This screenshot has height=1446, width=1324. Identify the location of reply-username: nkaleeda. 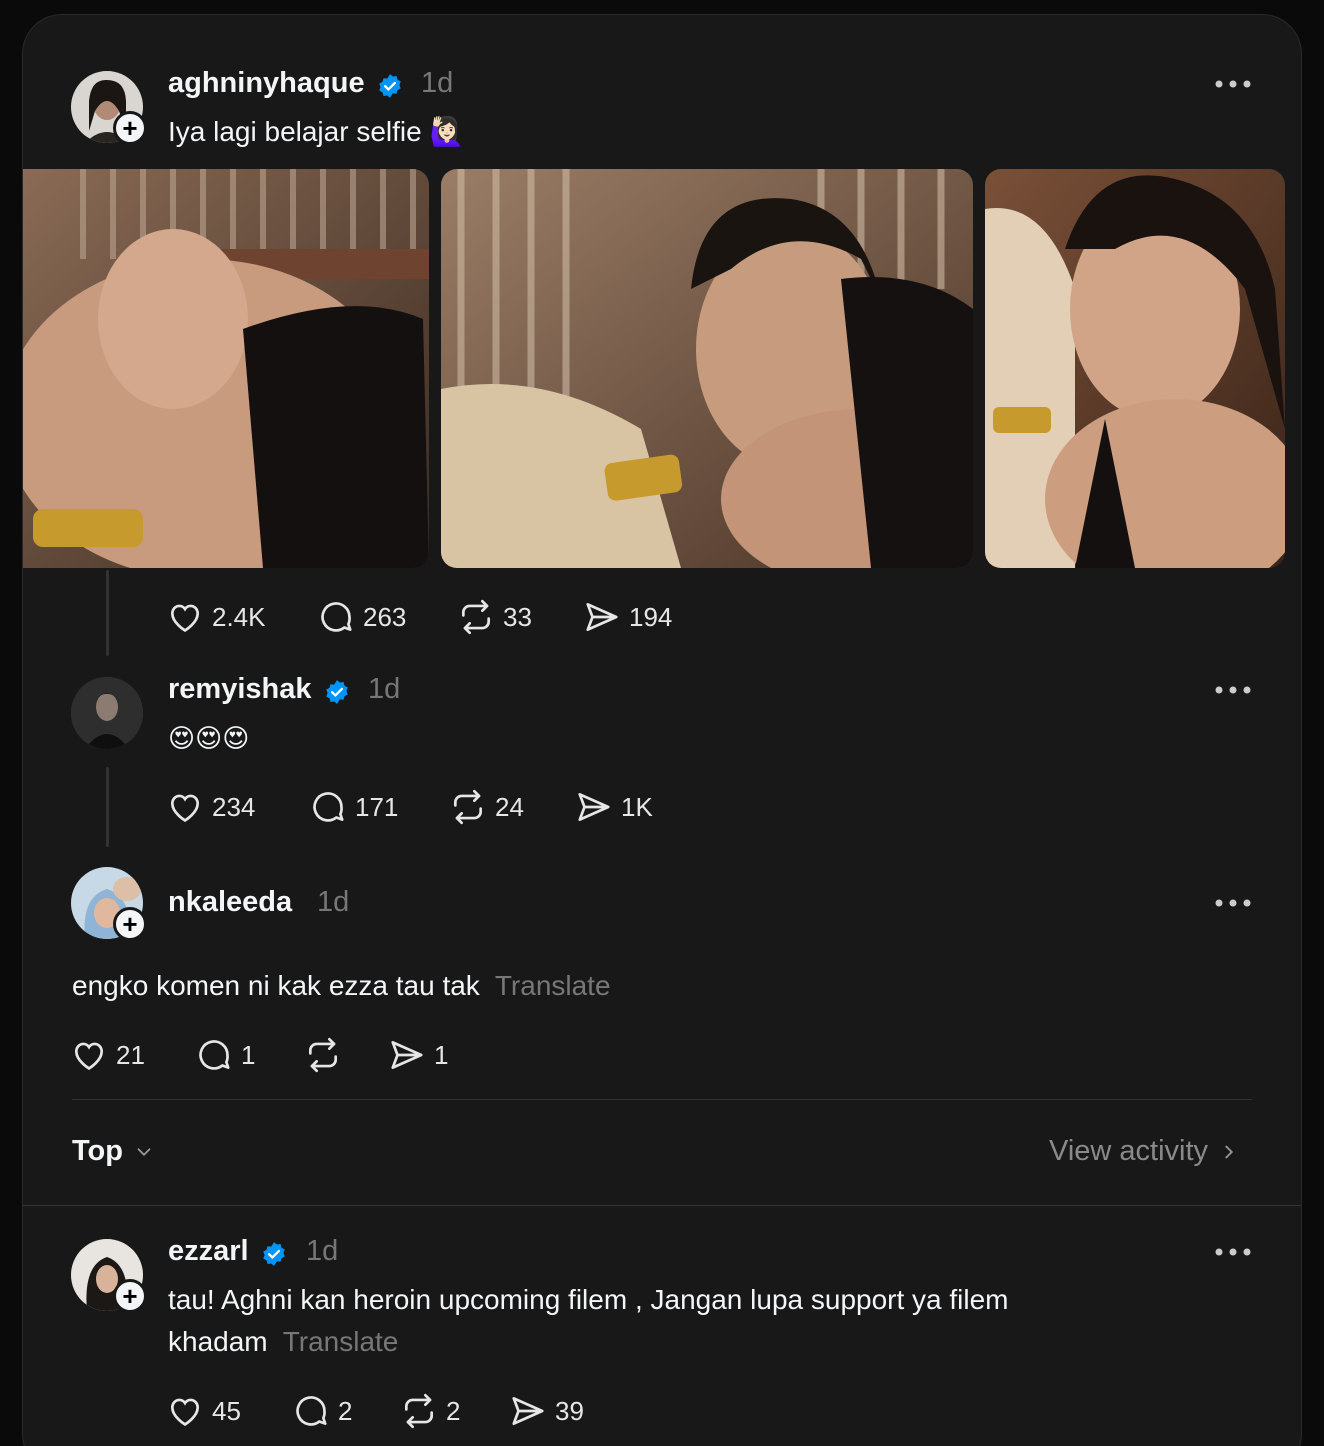
(230, 902).